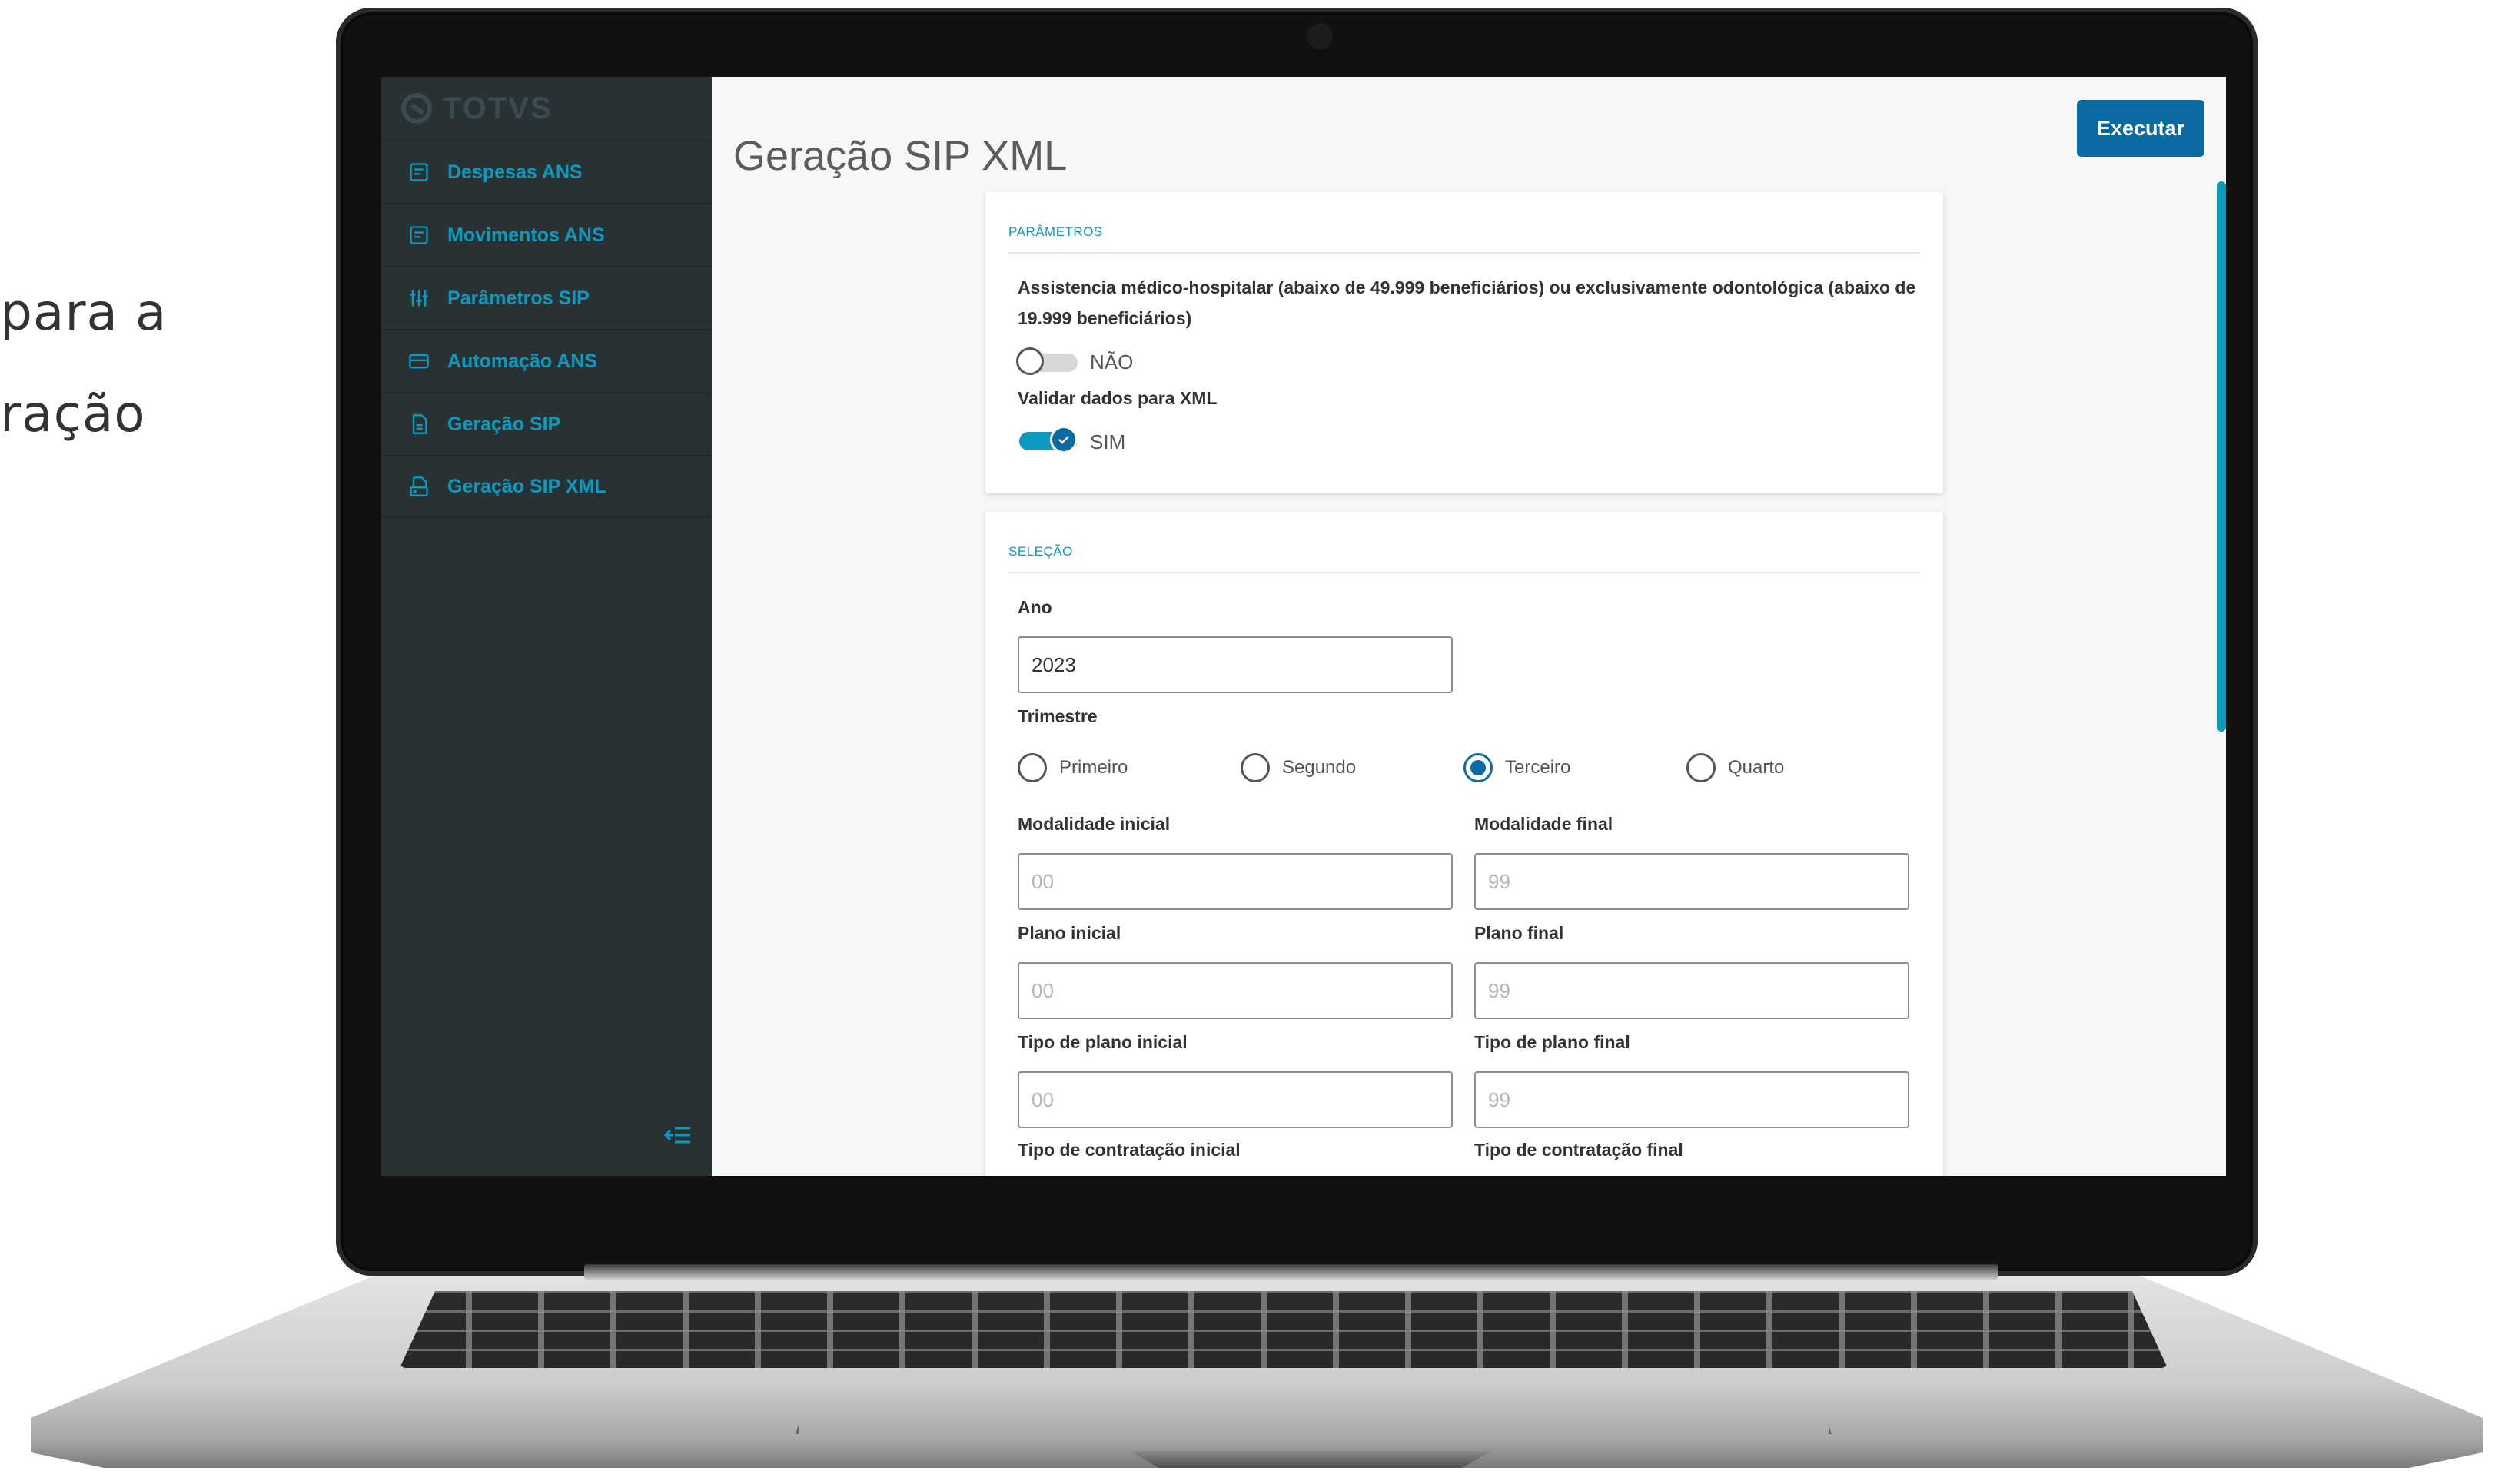 This screenshot has height=1484, width=2515. Describe the element at coordinates (1035, 607) in the screenshot. I see `ano-label: Ano` at that location.